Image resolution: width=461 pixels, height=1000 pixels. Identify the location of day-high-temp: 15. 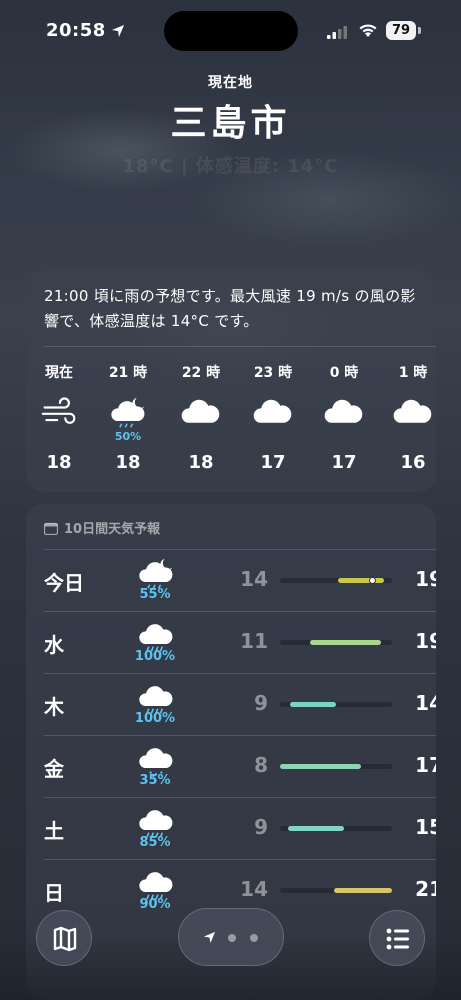
(425, 827).